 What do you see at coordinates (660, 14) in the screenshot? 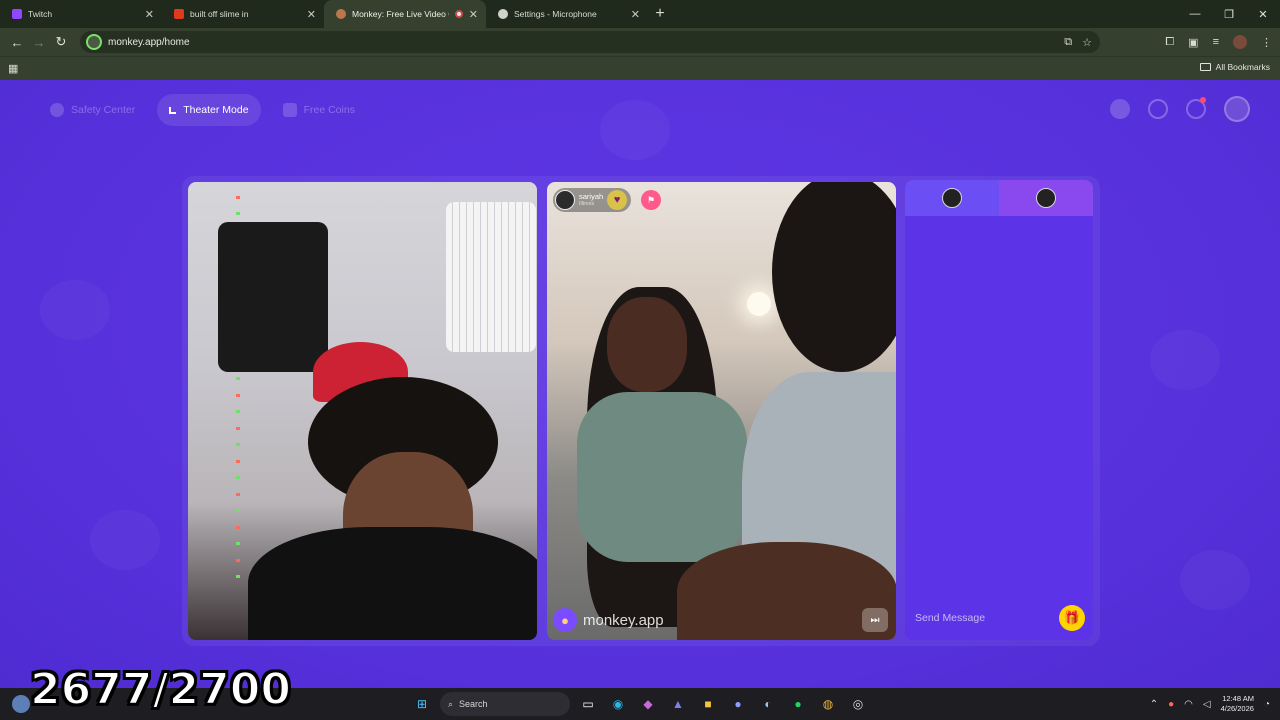
I see `new-tab-button: +` at bounding box center [660, 14].